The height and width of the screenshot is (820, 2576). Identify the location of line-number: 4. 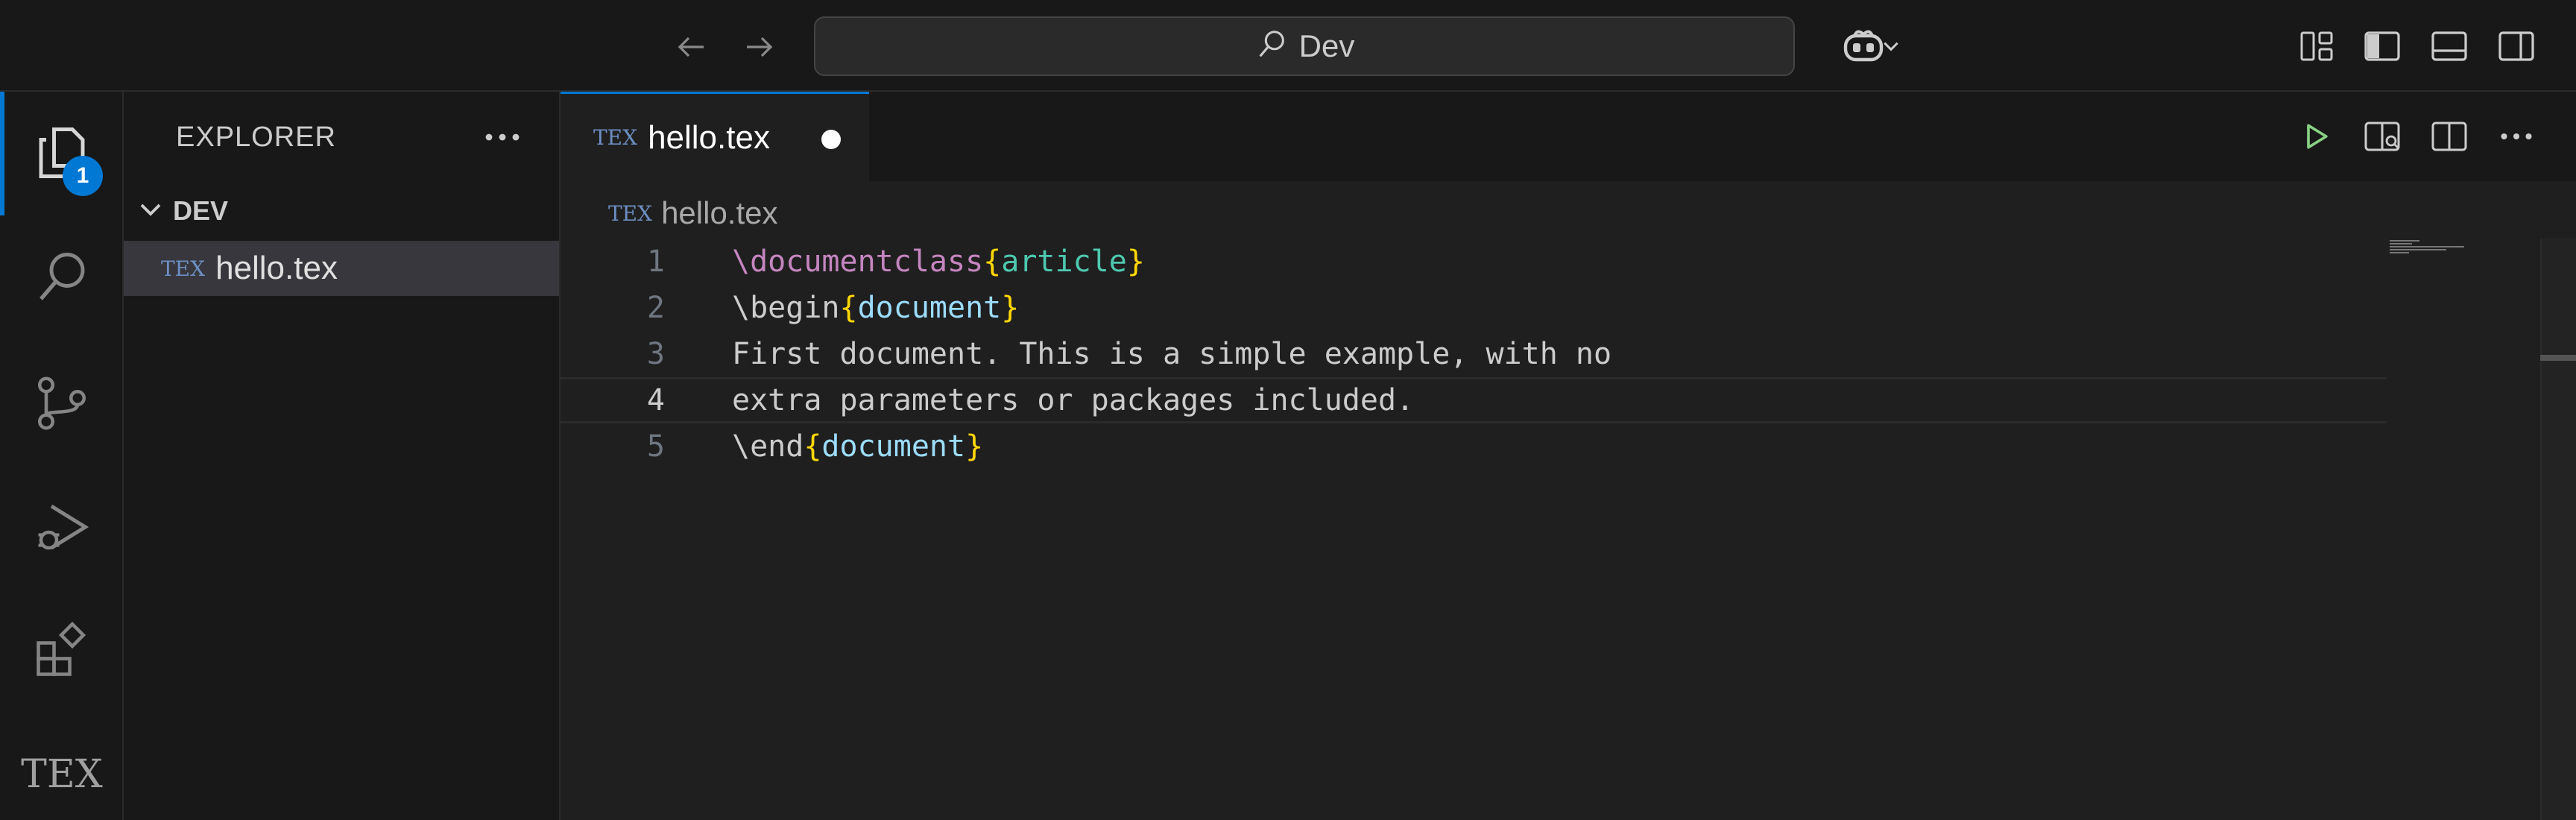
(655, 400).